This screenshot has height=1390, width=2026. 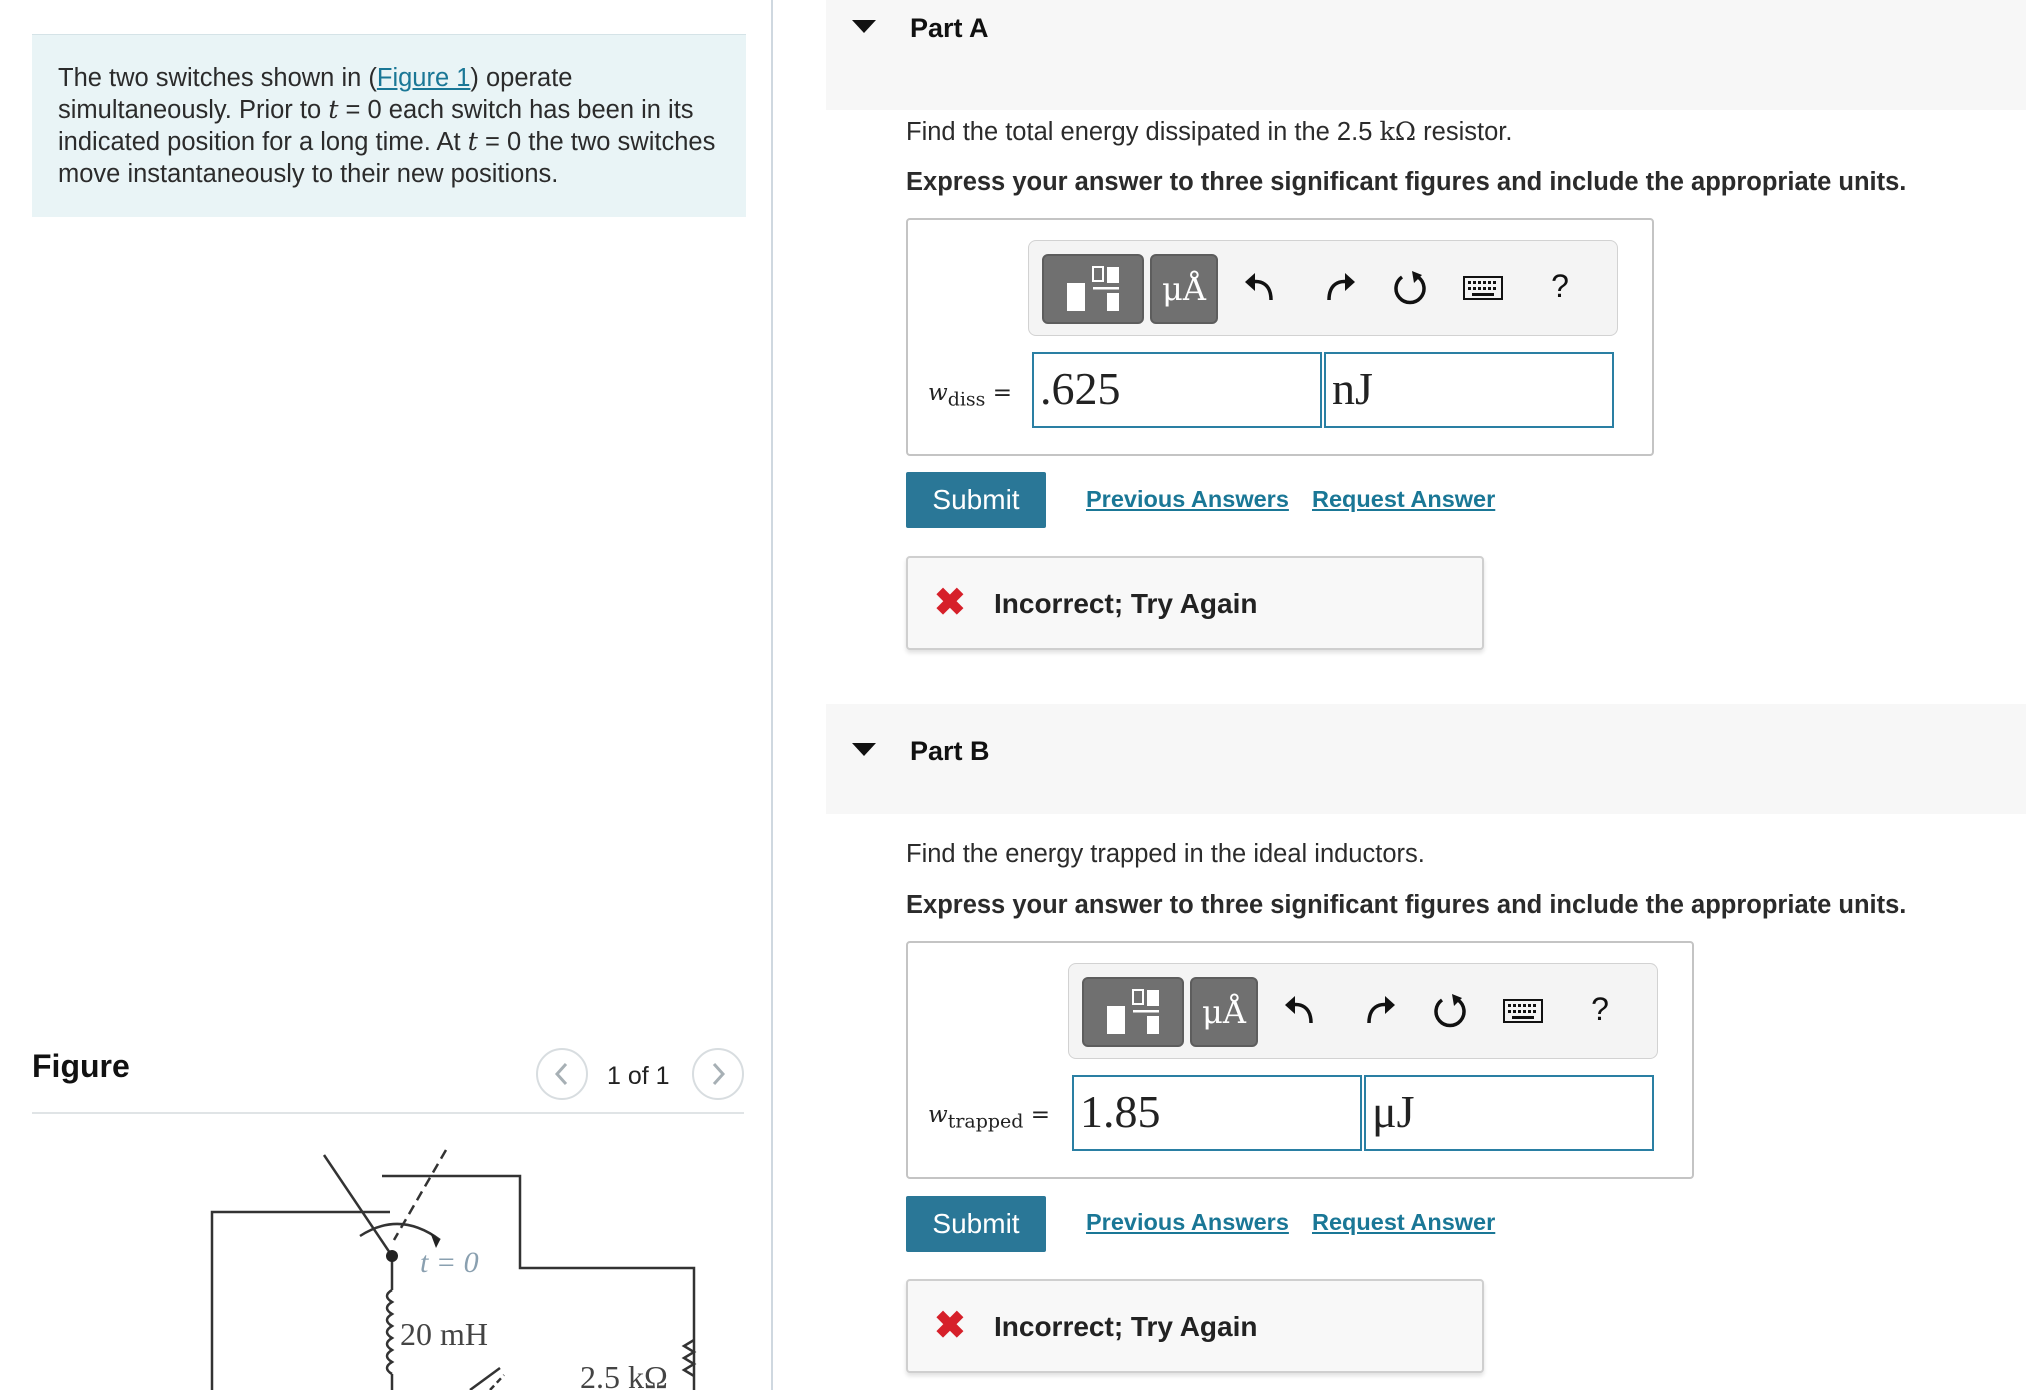 What do you see at coordinates (1426, 759) in the screenshot?
I see `part-b-header` at bounding box center [1426, 759].